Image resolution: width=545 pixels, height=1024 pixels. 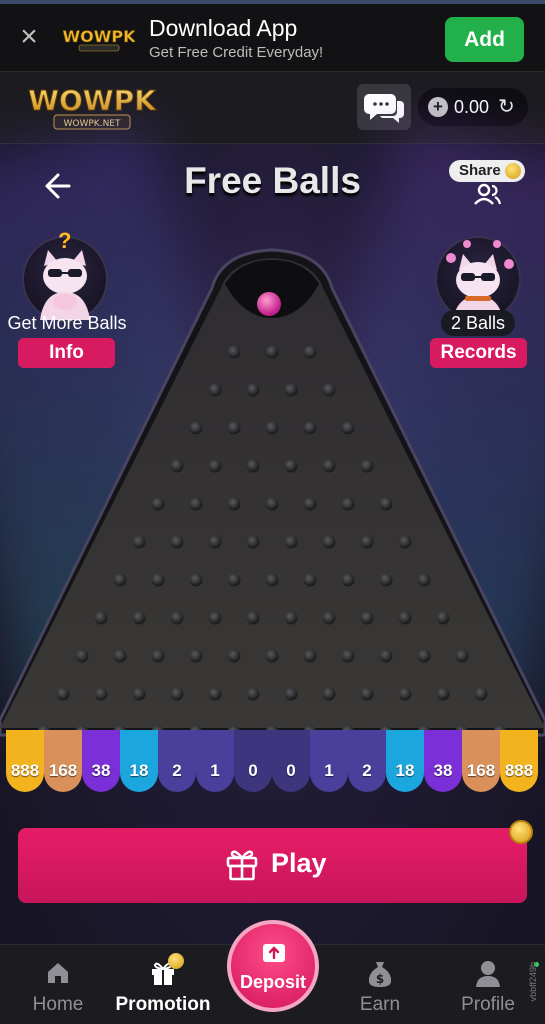 I want to click on wowpk-logo-small: WOWPK, so click(x=99, y=39).